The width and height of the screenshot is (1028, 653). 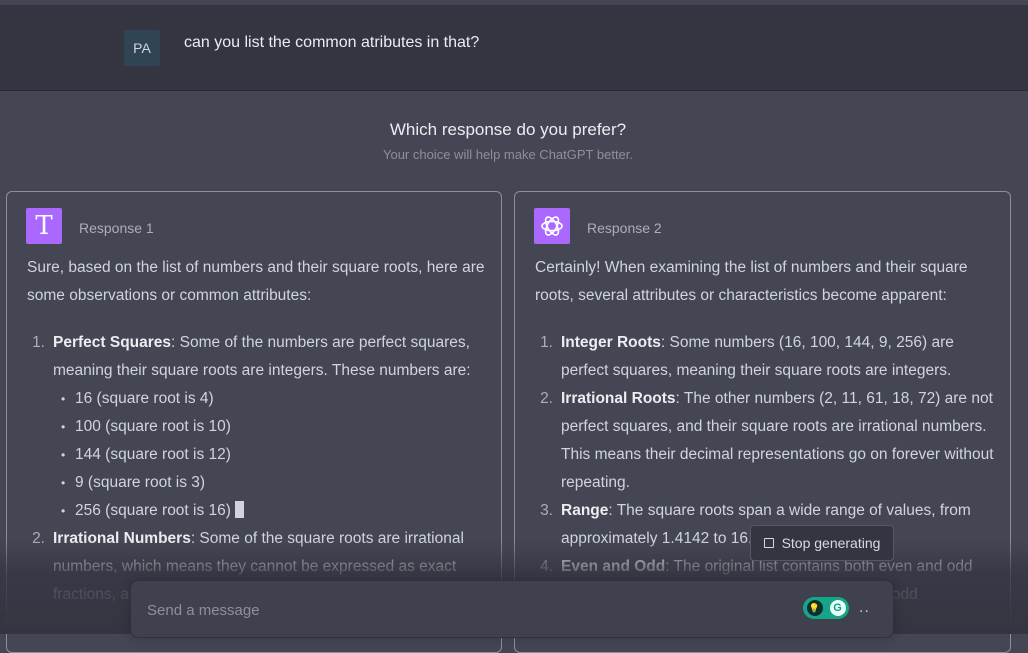 I want to click on letter-t-icon: T, so click(x=44, y=226).